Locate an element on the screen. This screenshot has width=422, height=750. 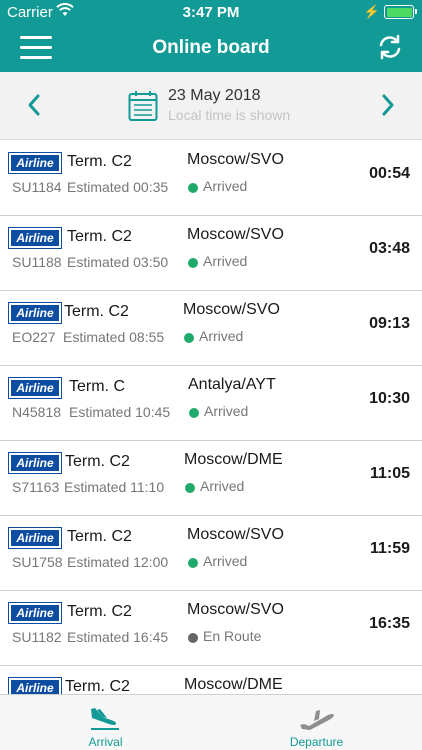
battery-icon is located at coordinates (400, 12).